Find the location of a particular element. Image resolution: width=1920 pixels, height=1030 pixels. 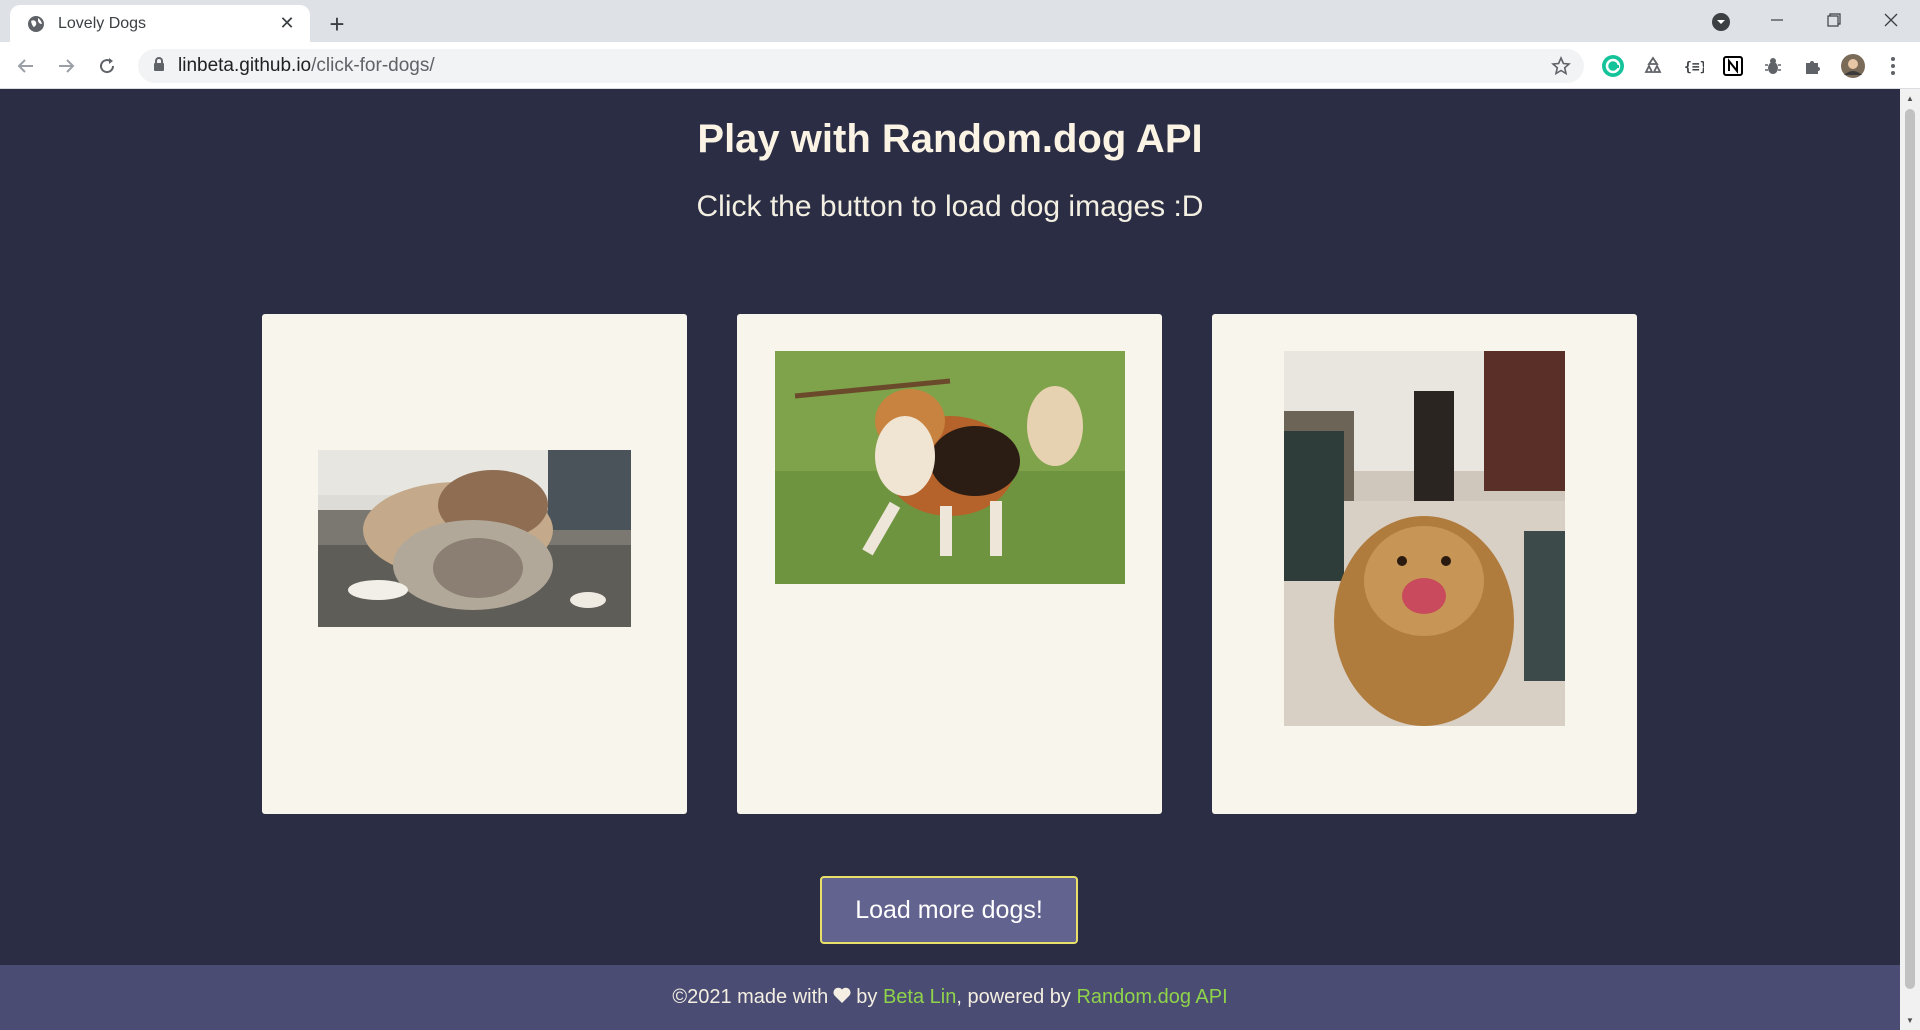

browser-toolbar: linbeta.github.io/click-for-dogs/ {≡} is located at coordinates (960, 65).